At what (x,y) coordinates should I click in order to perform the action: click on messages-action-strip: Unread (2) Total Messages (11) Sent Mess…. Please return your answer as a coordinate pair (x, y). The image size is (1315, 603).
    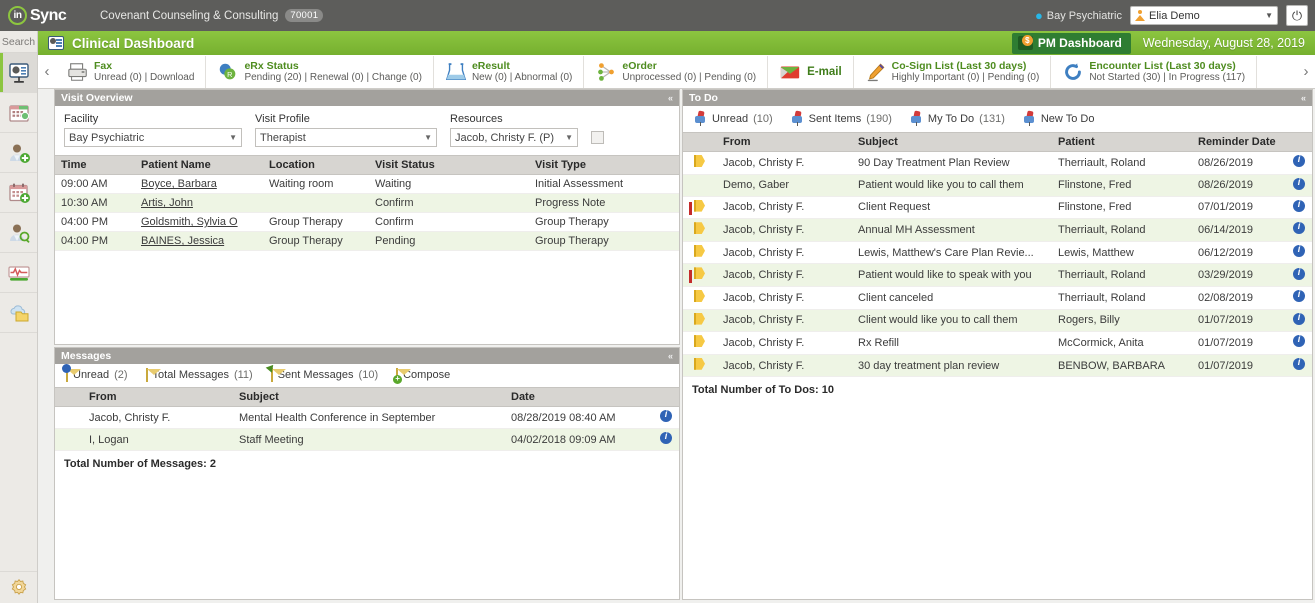
    Looking at the image, I should click on (367, 374).